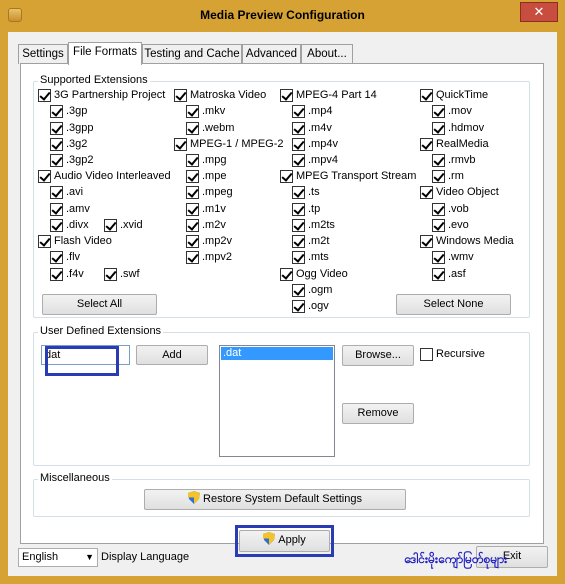  I want to click on miscellaneous-label: Miscellaneous, so click(75, 478).